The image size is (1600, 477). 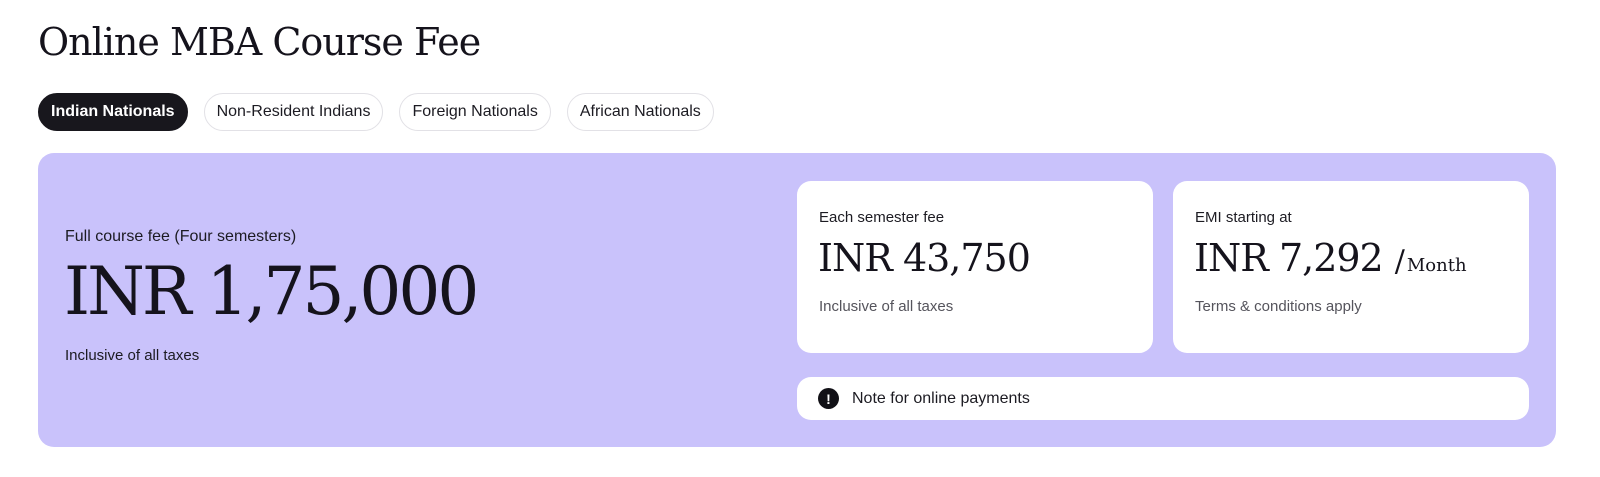 I want to click on emi-unit-label: Month, so click(x=1436, y=265).